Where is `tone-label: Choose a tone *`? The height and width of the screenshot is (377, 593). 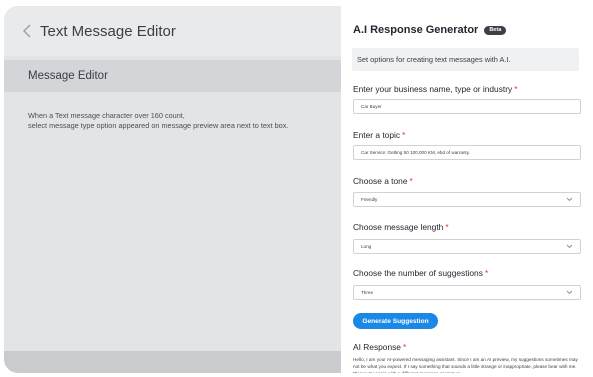
tone-label: Choose a tone * is located at coordinates (383, 181).